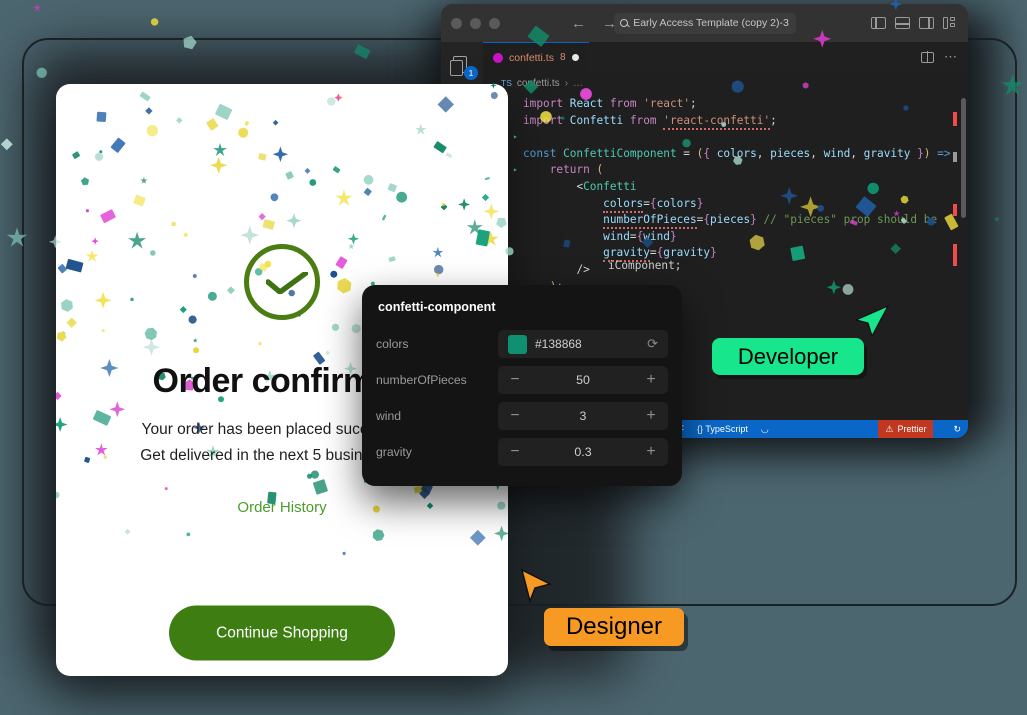  I want to click on editor-scrollbar, so click(963, 158).